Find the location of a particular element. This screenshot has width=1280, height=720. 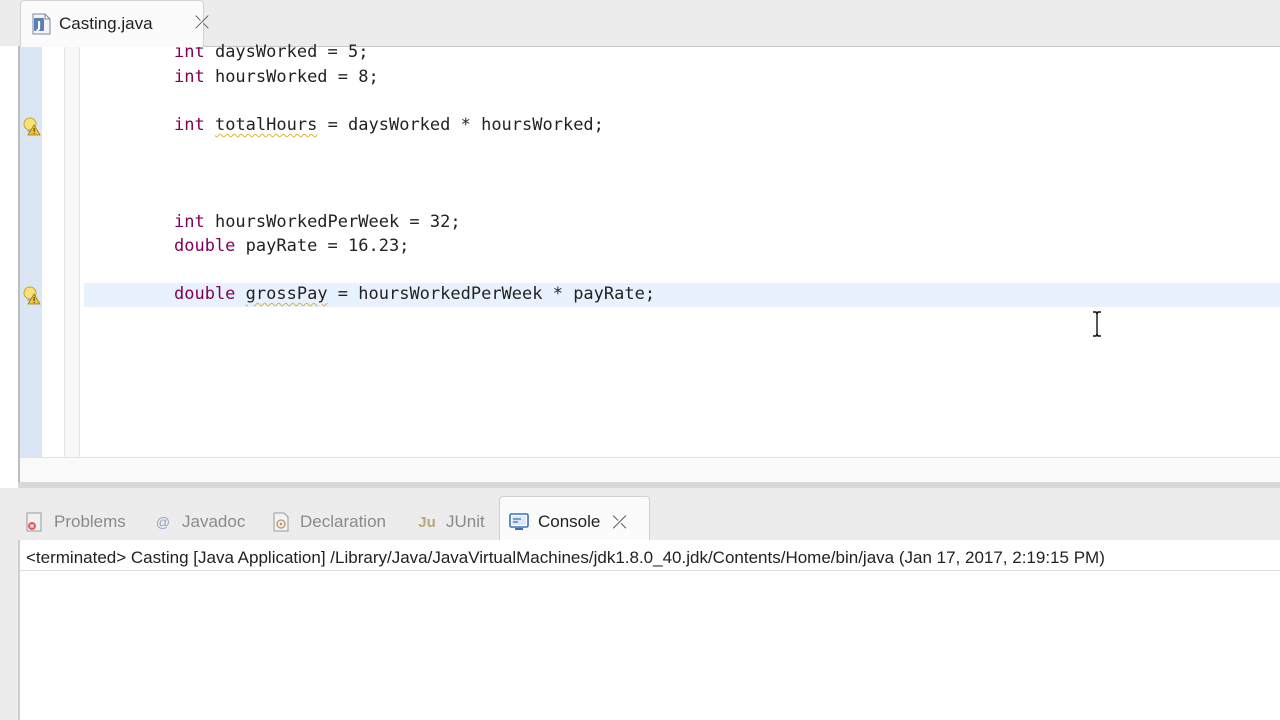

tab-problems-label: Problems is located at coordinates (90, 521).